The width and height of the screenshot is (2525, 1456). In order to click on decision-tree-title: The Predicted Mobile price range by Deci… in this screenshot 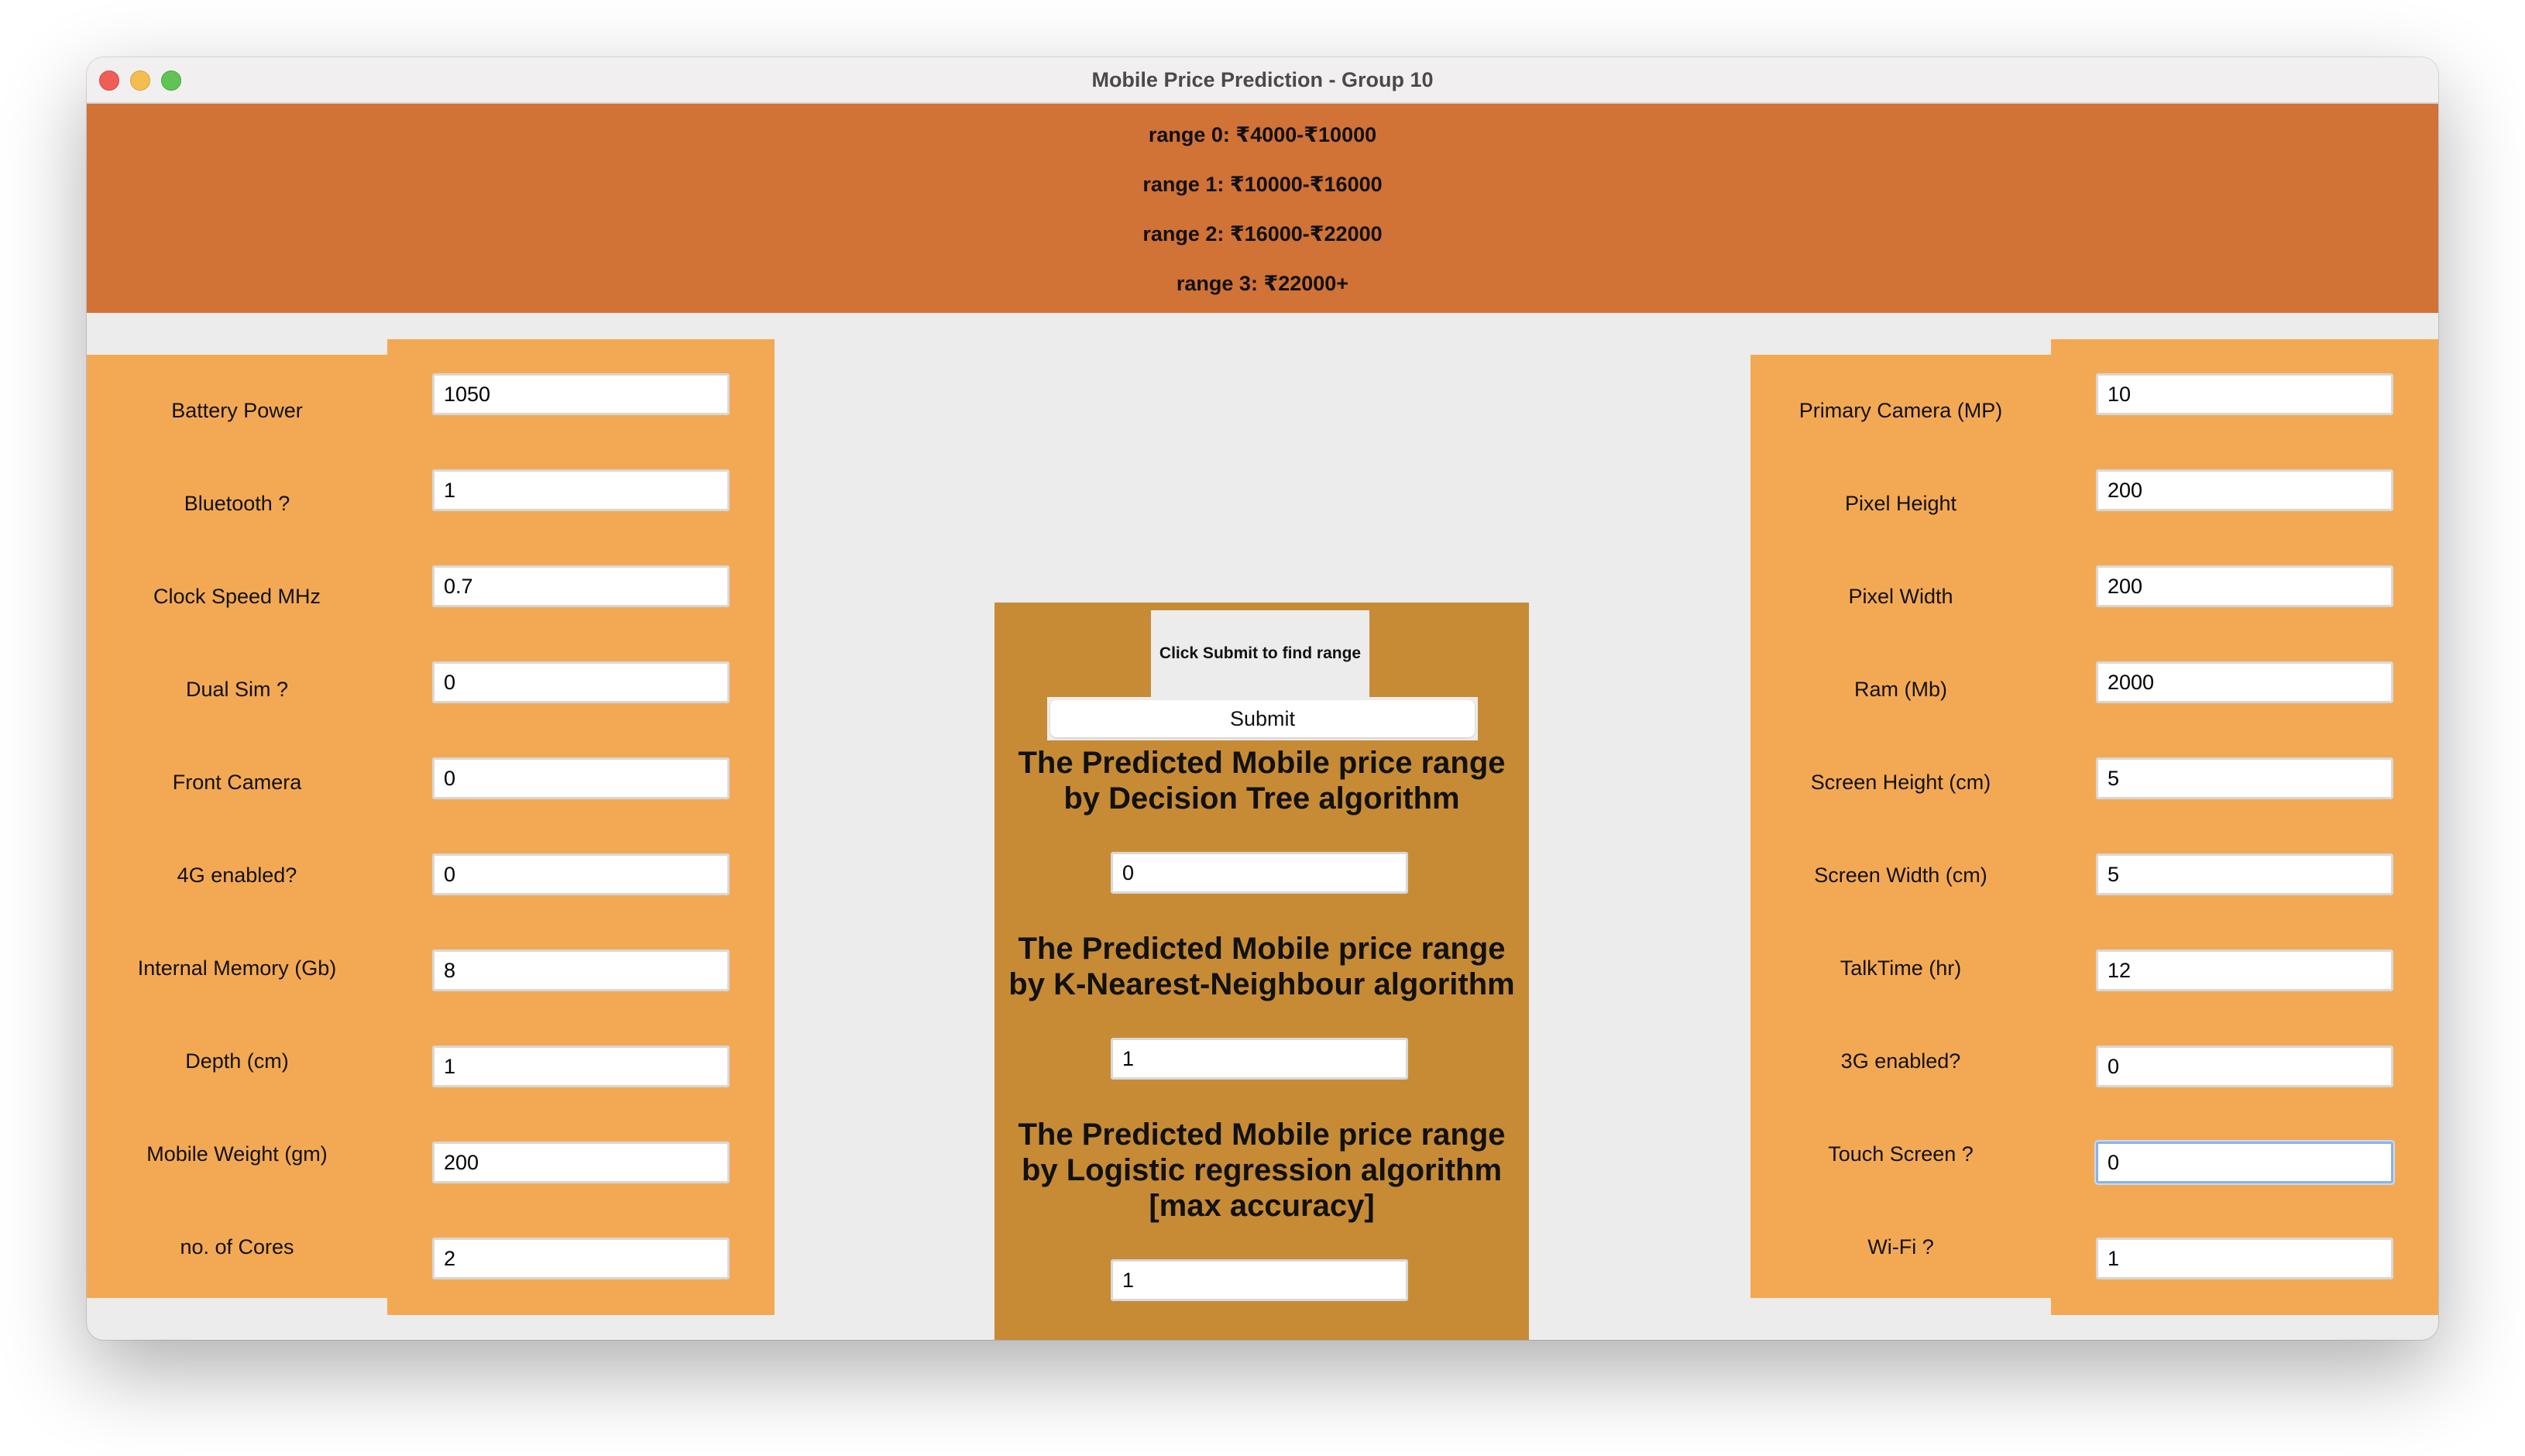, I will do `click(1262, 780)`.